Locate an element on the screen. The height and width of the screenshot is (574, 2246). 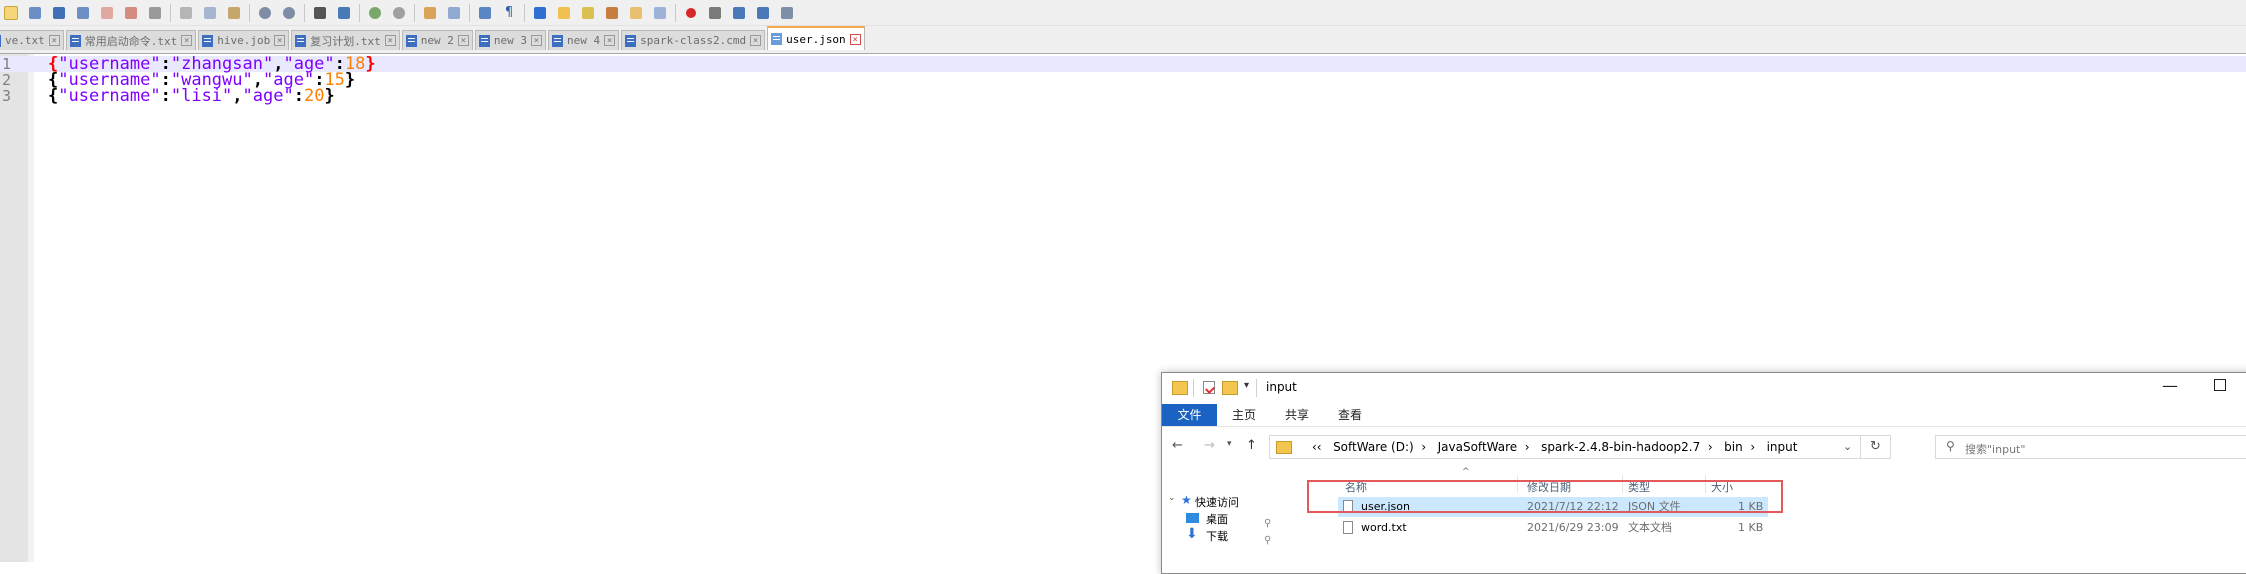
ribbon-tab-file: 文件 is located at coordinates (1189, 415).